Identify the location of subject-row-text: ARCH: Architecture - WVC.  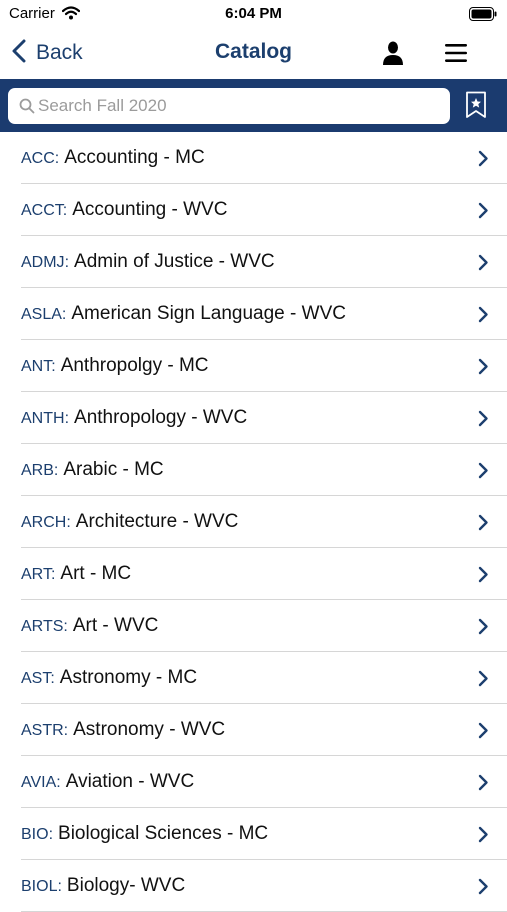
(129, 521).